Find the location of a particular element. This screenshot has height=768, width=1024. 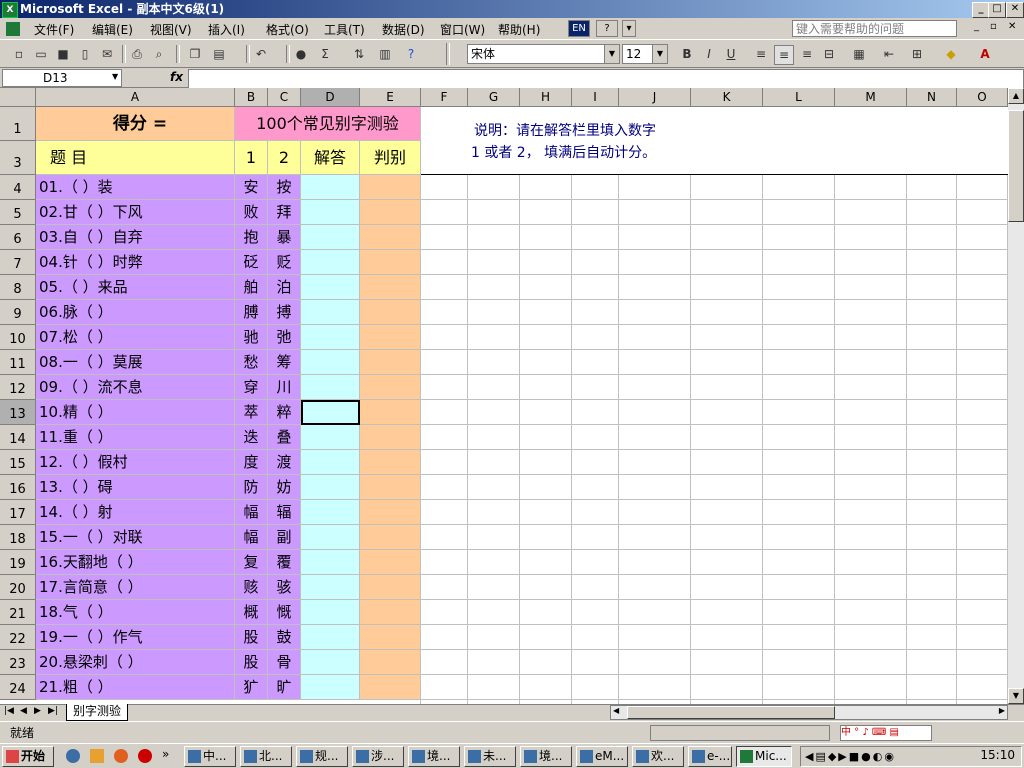

chevron-right-icon: » is located at coordinates (165, 754).